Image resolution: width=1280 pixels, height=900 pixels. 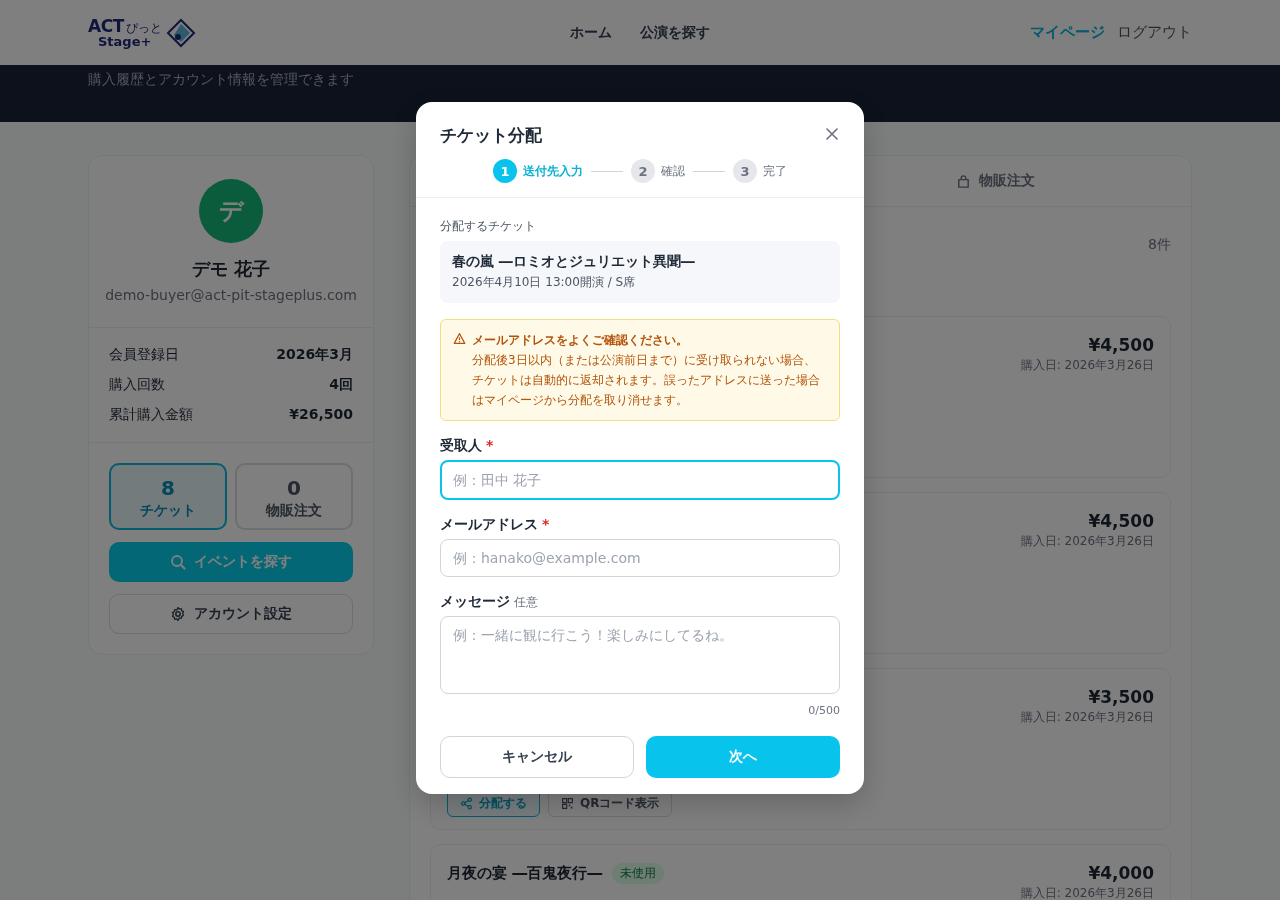 What do you see at coordinates (544, 282) in the screenshot?
I see `ticket-detail: 2026年4月10日 13:00開演 / S席` at bounding box center [544, 282].